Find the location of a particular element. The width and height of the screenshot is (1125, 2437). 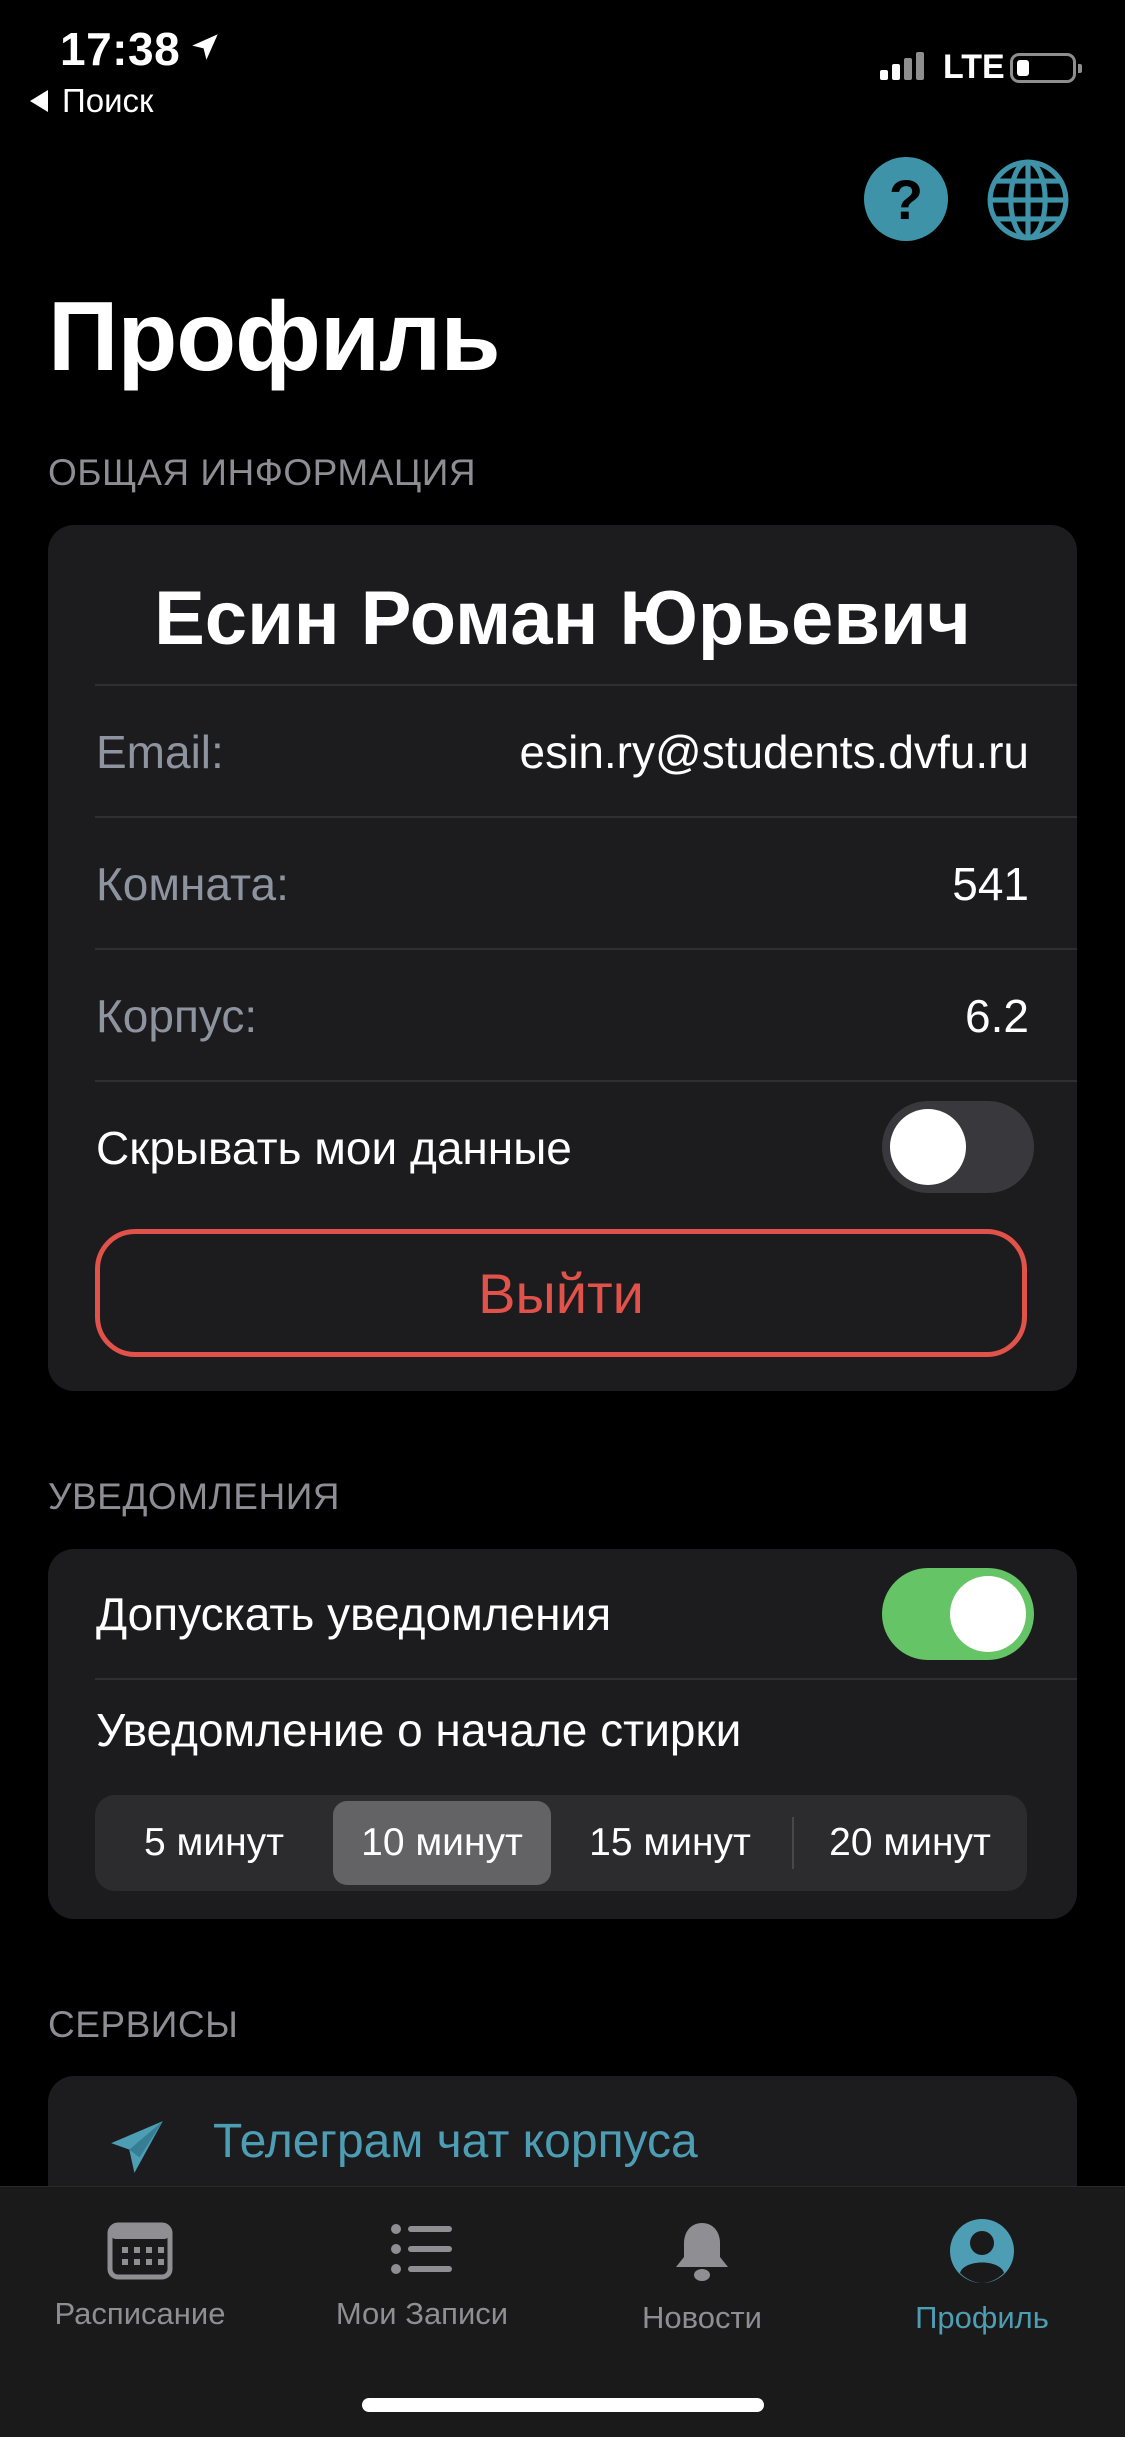

allow-notifications-label: Допускать уведомления is located at coordinates (354, 1614).